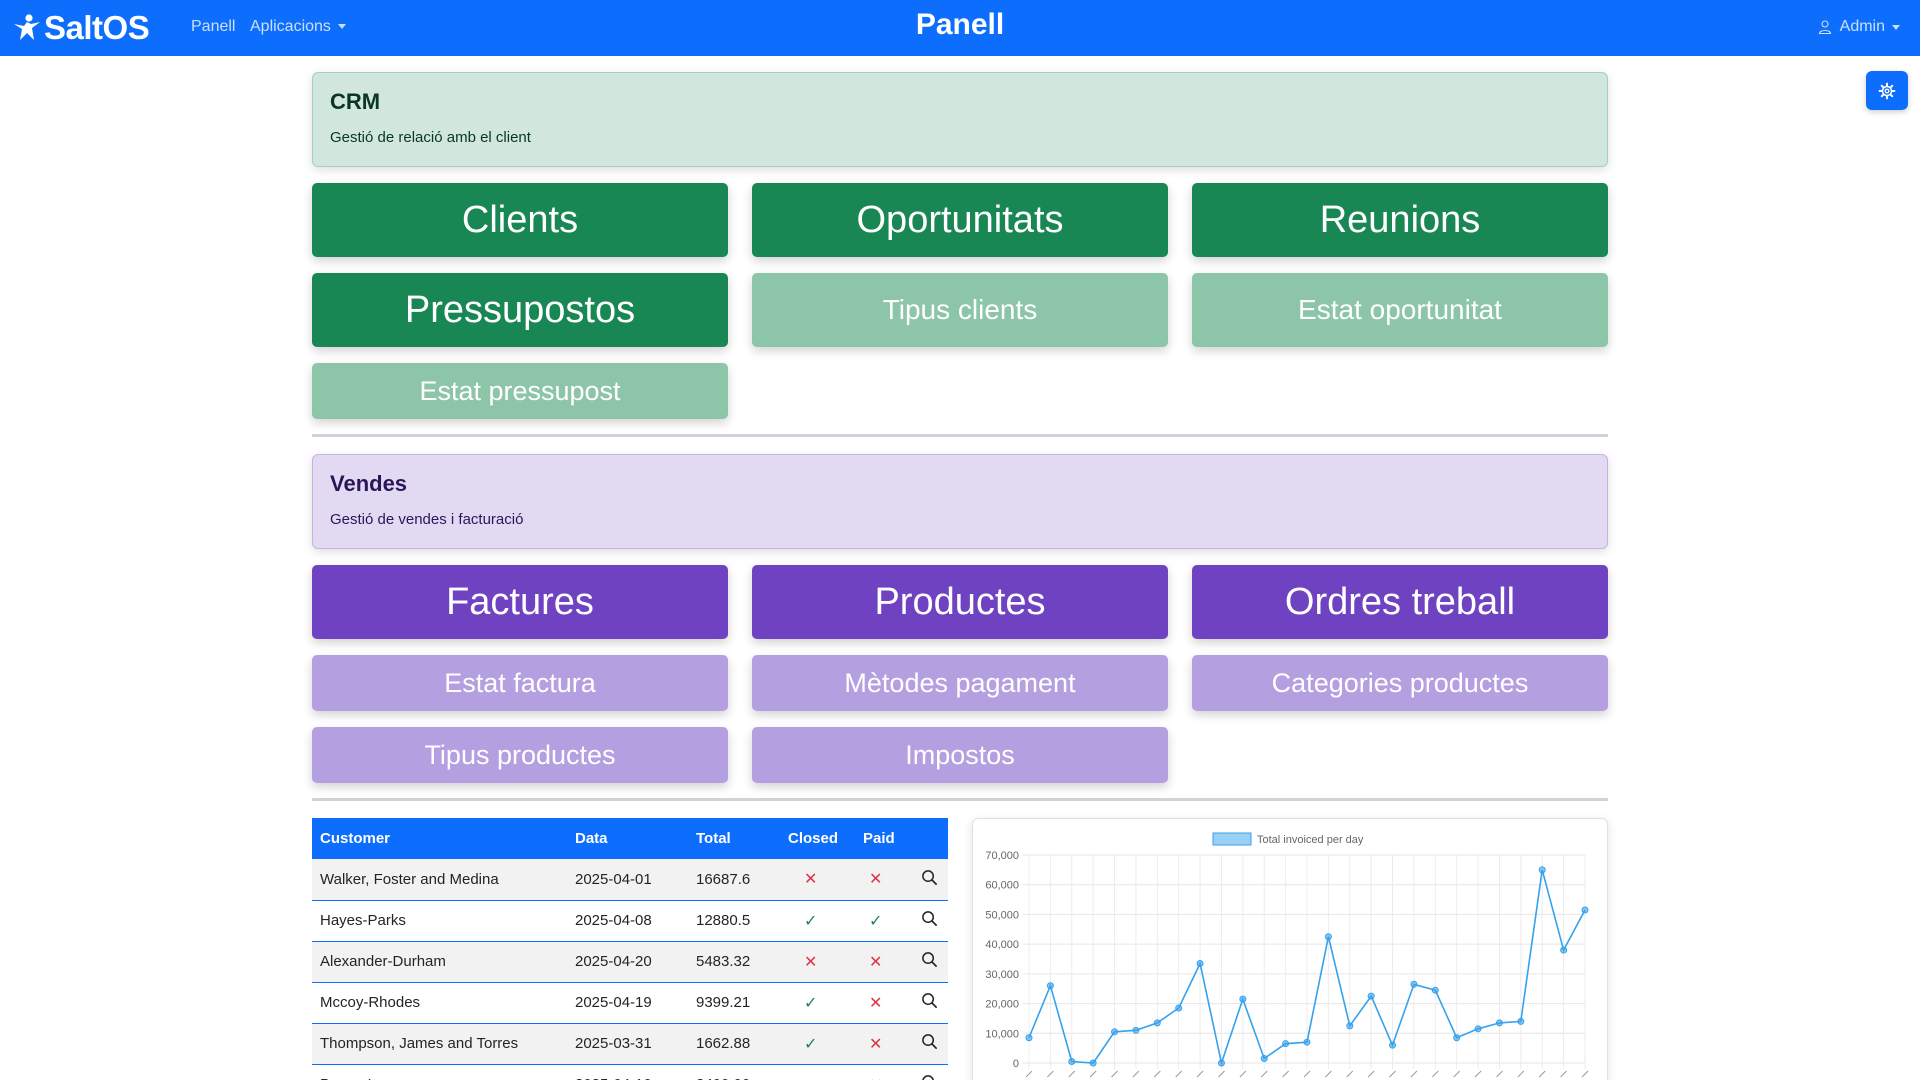 This screenshot has width=1920, height=1080. I want to click on column-header-closed: Closed, so click(817, 838).